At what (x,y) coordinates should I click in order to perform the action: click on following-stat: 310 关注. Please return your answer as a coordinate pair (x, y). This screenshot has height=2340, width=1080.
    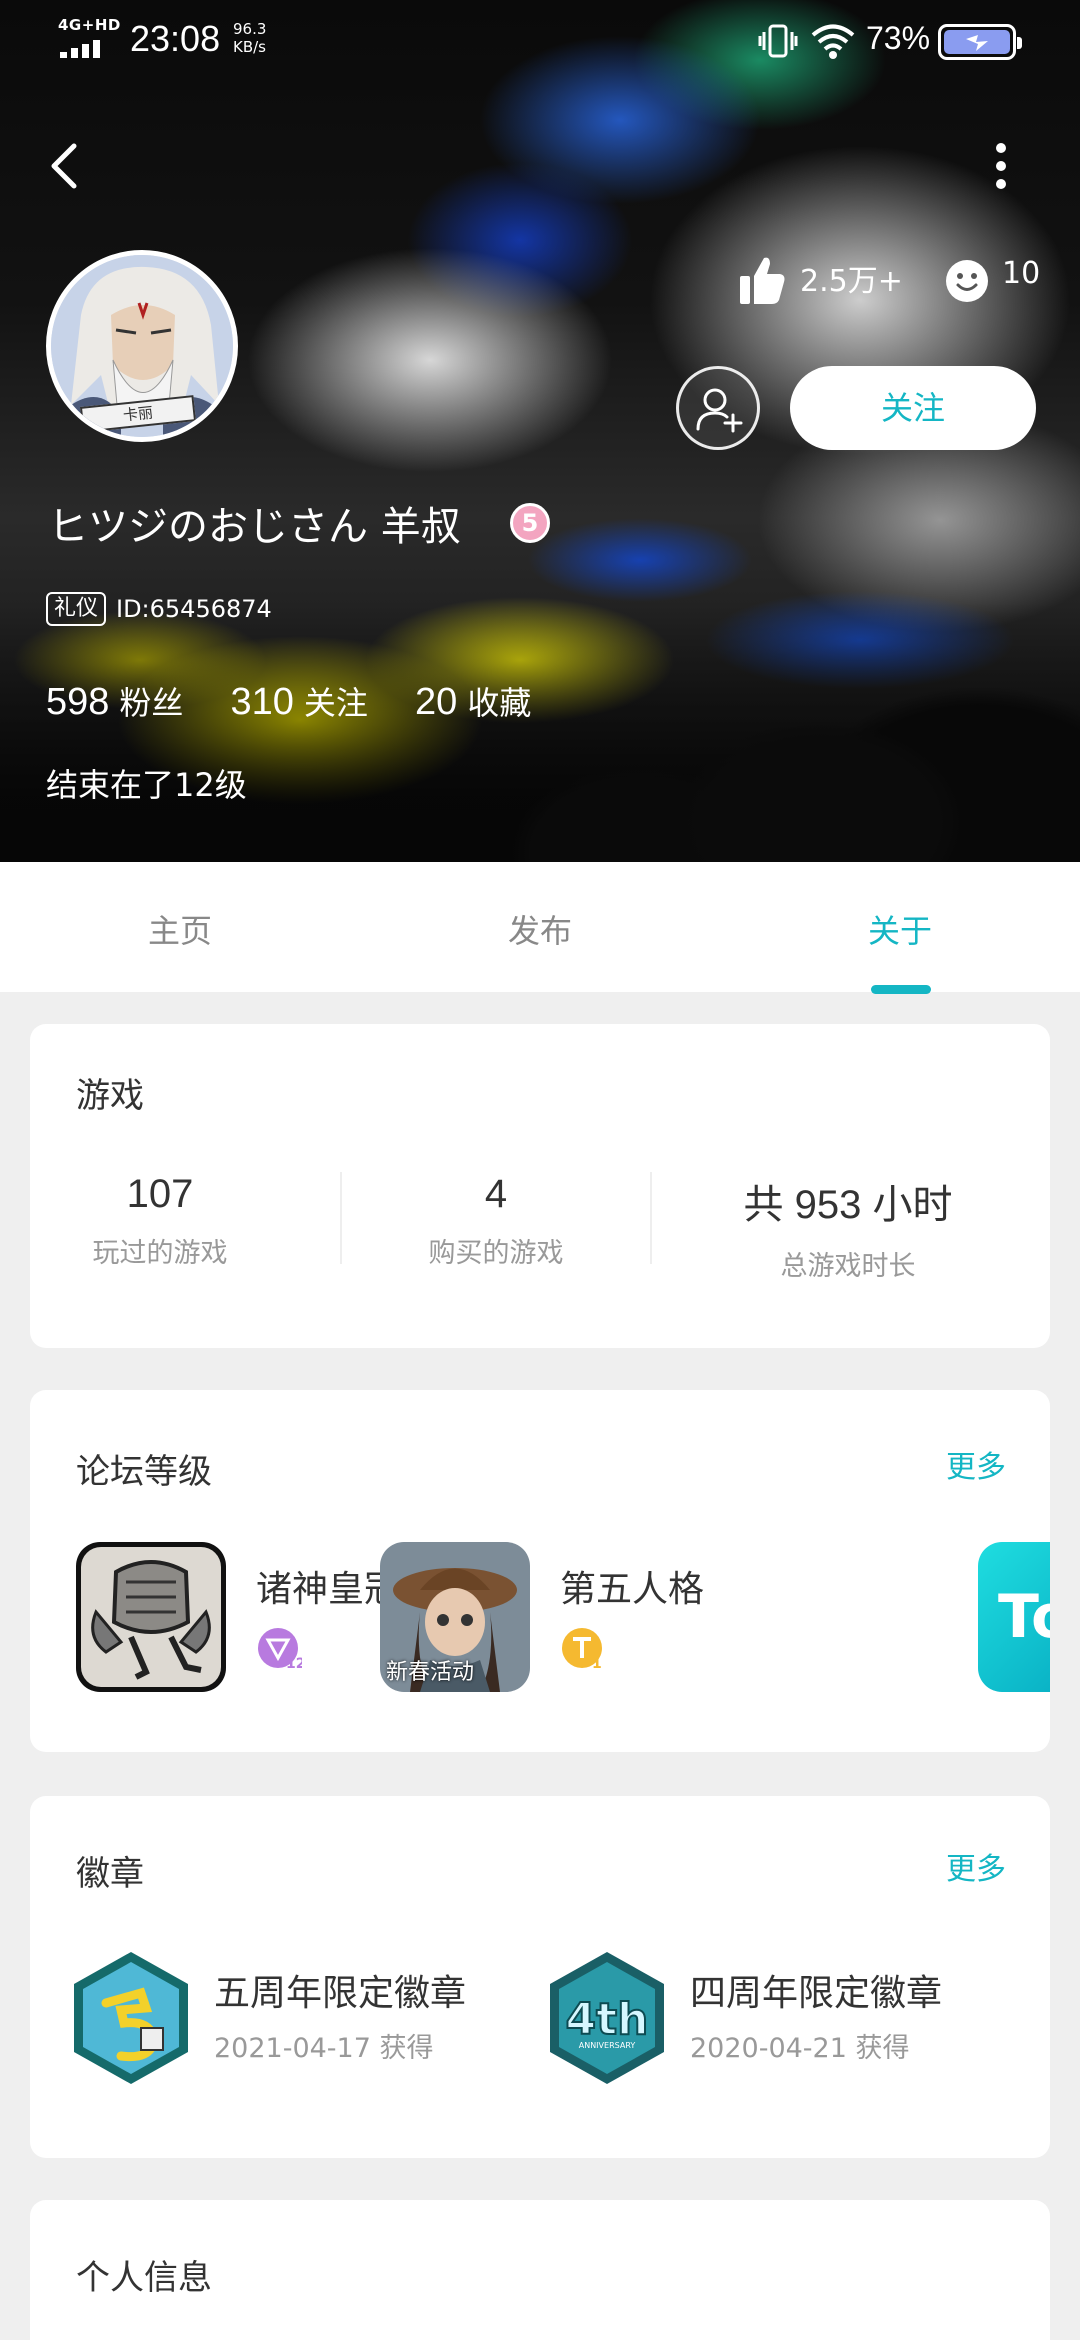
    Looking at the image, I should click on (299, 701).